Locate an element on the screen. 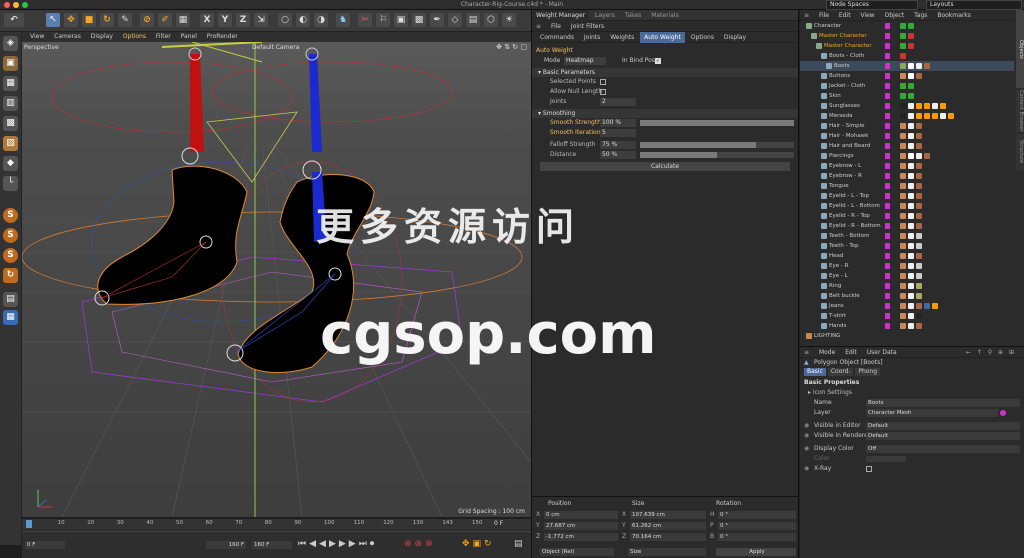 The width and height of the screenshot is (1024, 558). object-row: LIGHTING is located at coordinates (907, 336).